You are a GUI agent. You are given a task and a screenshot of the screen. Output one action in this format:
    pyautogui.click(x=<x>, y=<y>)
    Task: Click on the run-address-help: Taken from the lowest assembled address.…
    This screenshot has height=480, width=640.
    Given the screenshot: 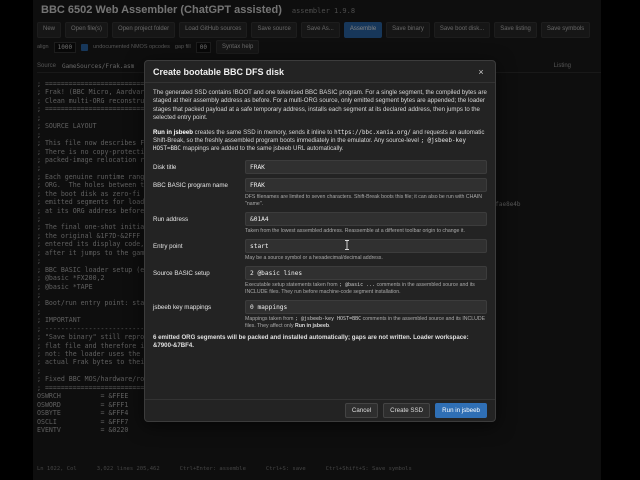 What is the action you would take?
    pyautogui.click(x=355, y=230)
    